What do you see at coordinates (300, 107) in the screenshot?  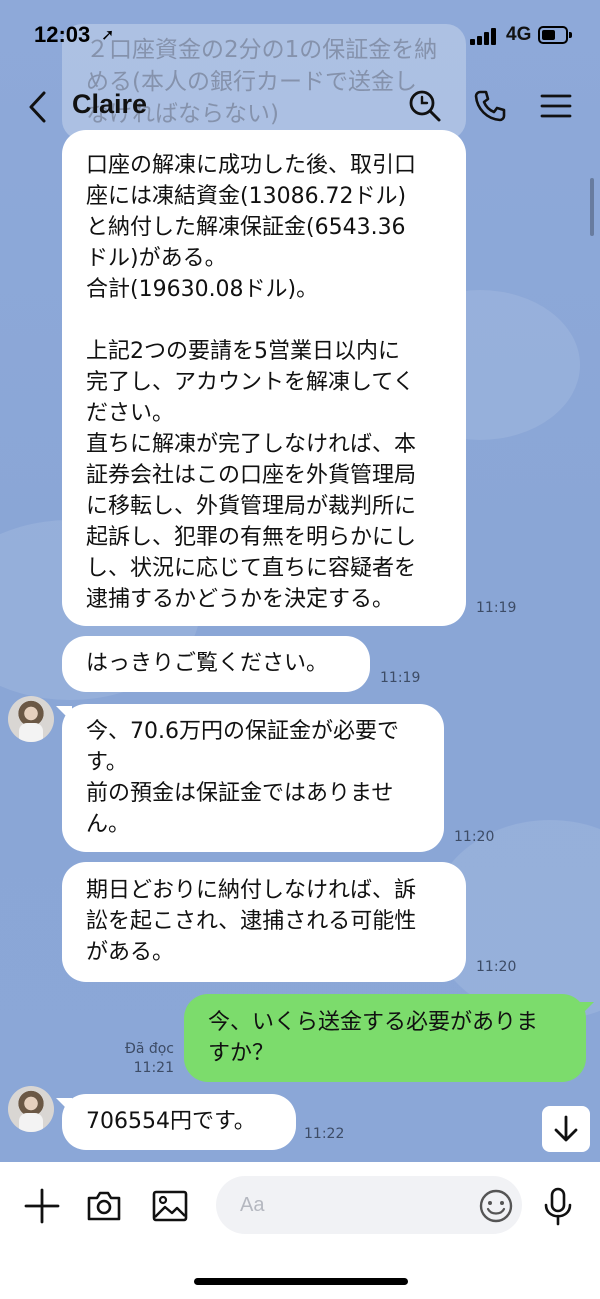 I see `chat-header: Claire` at bounding box center [300, 107].